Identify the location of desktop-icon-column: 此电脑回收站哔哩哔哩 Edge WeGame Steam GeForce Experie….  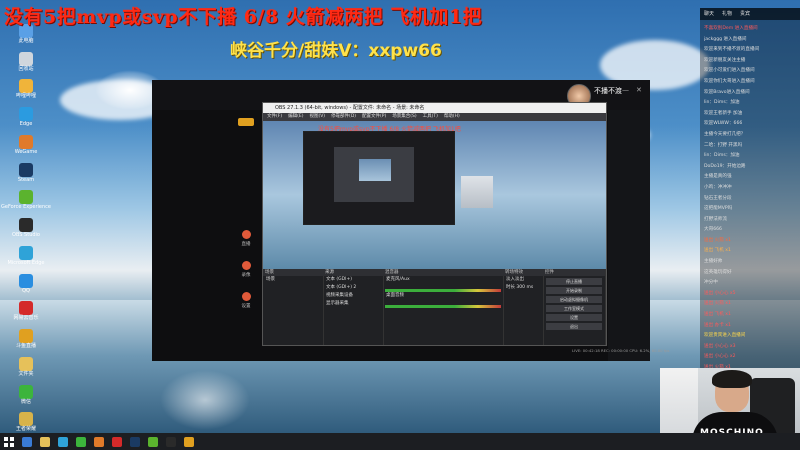
(26, 229).